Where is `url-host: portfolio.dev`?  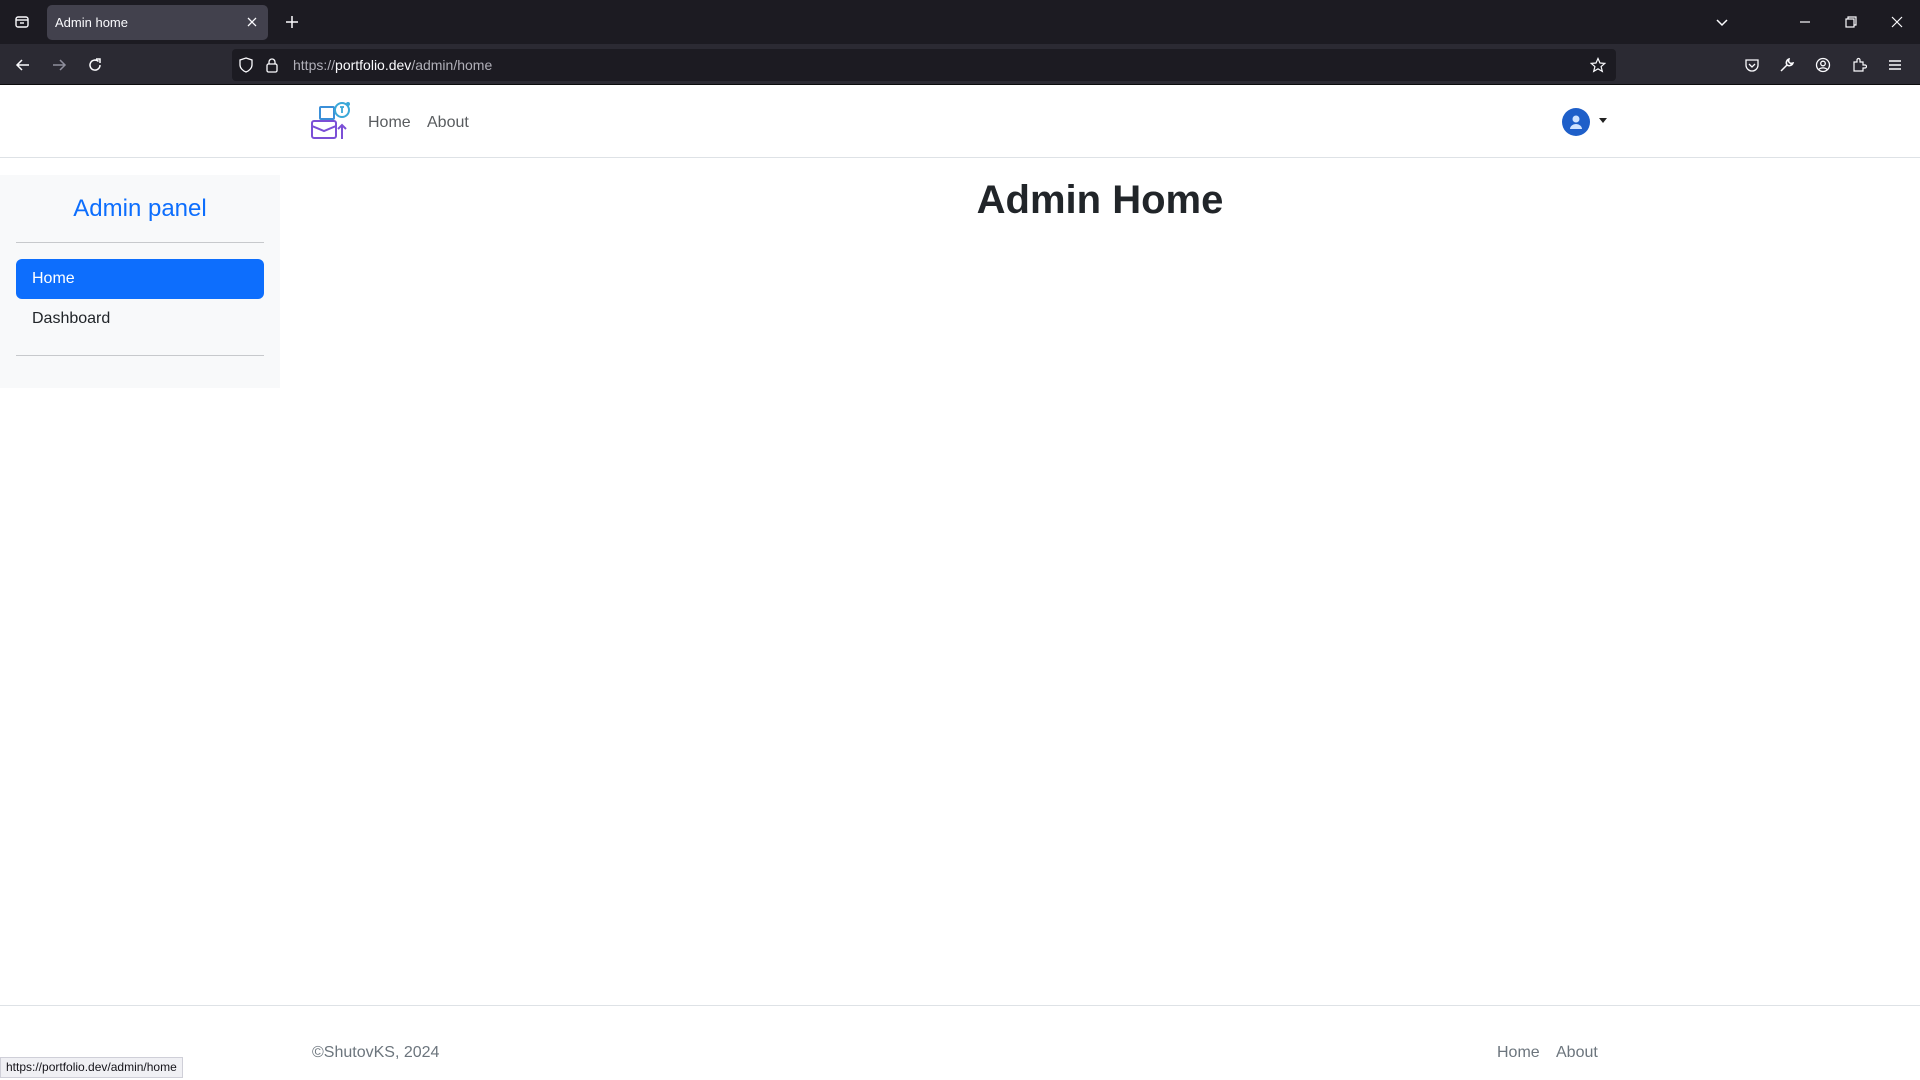 url-host: portfolio.dev is located at coordinates (373, 65).